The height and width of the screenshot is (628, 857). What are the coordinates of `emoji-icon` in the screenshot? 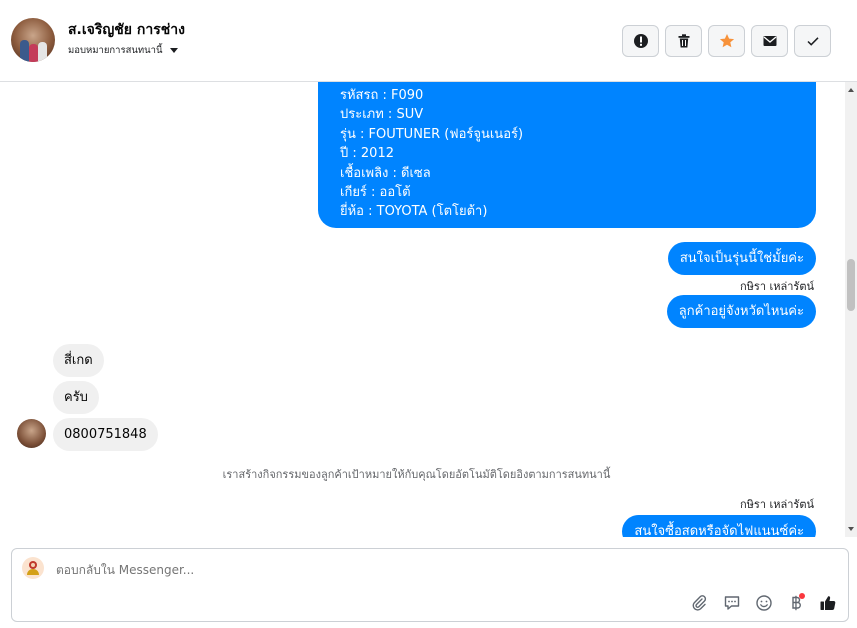 It's located at (764, 603).